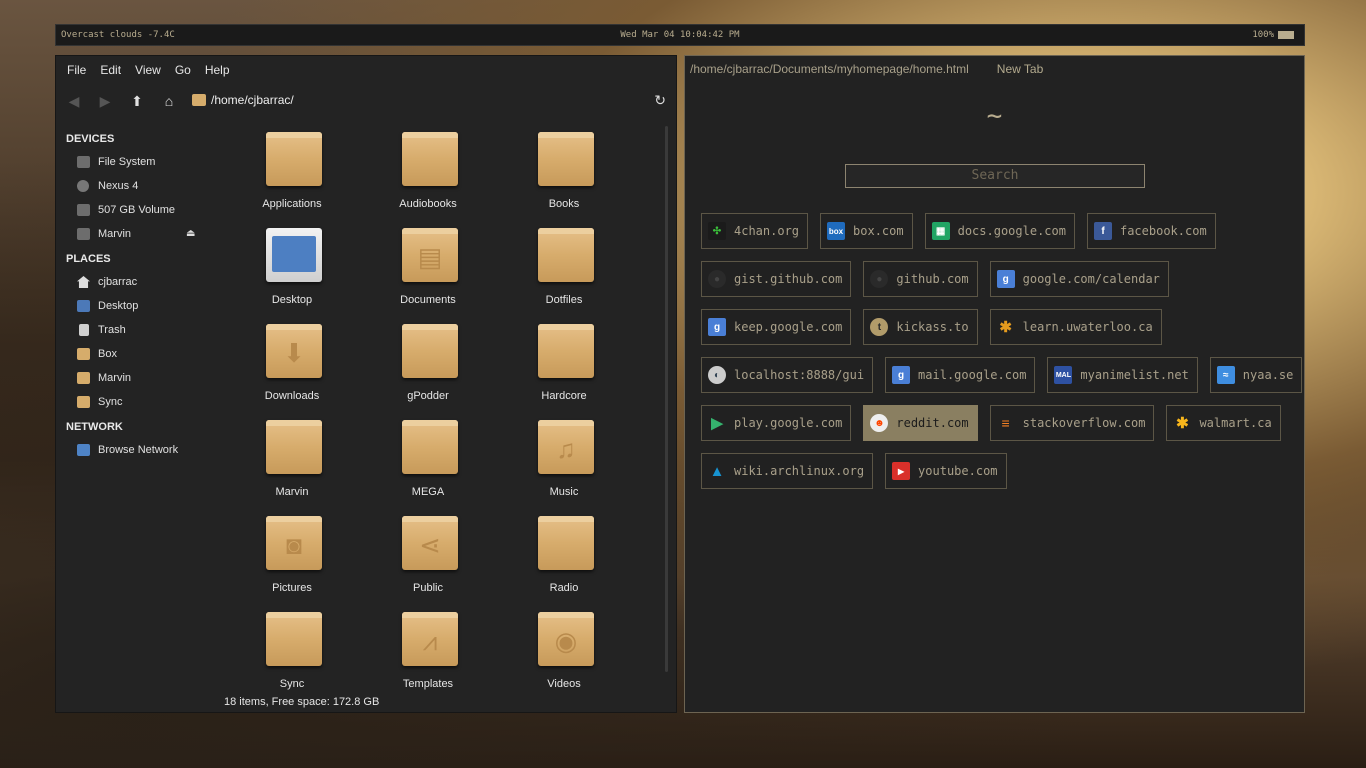 This screenshot has height=768, width=1366. I want to click on menu-file: File, so click(76, 70).